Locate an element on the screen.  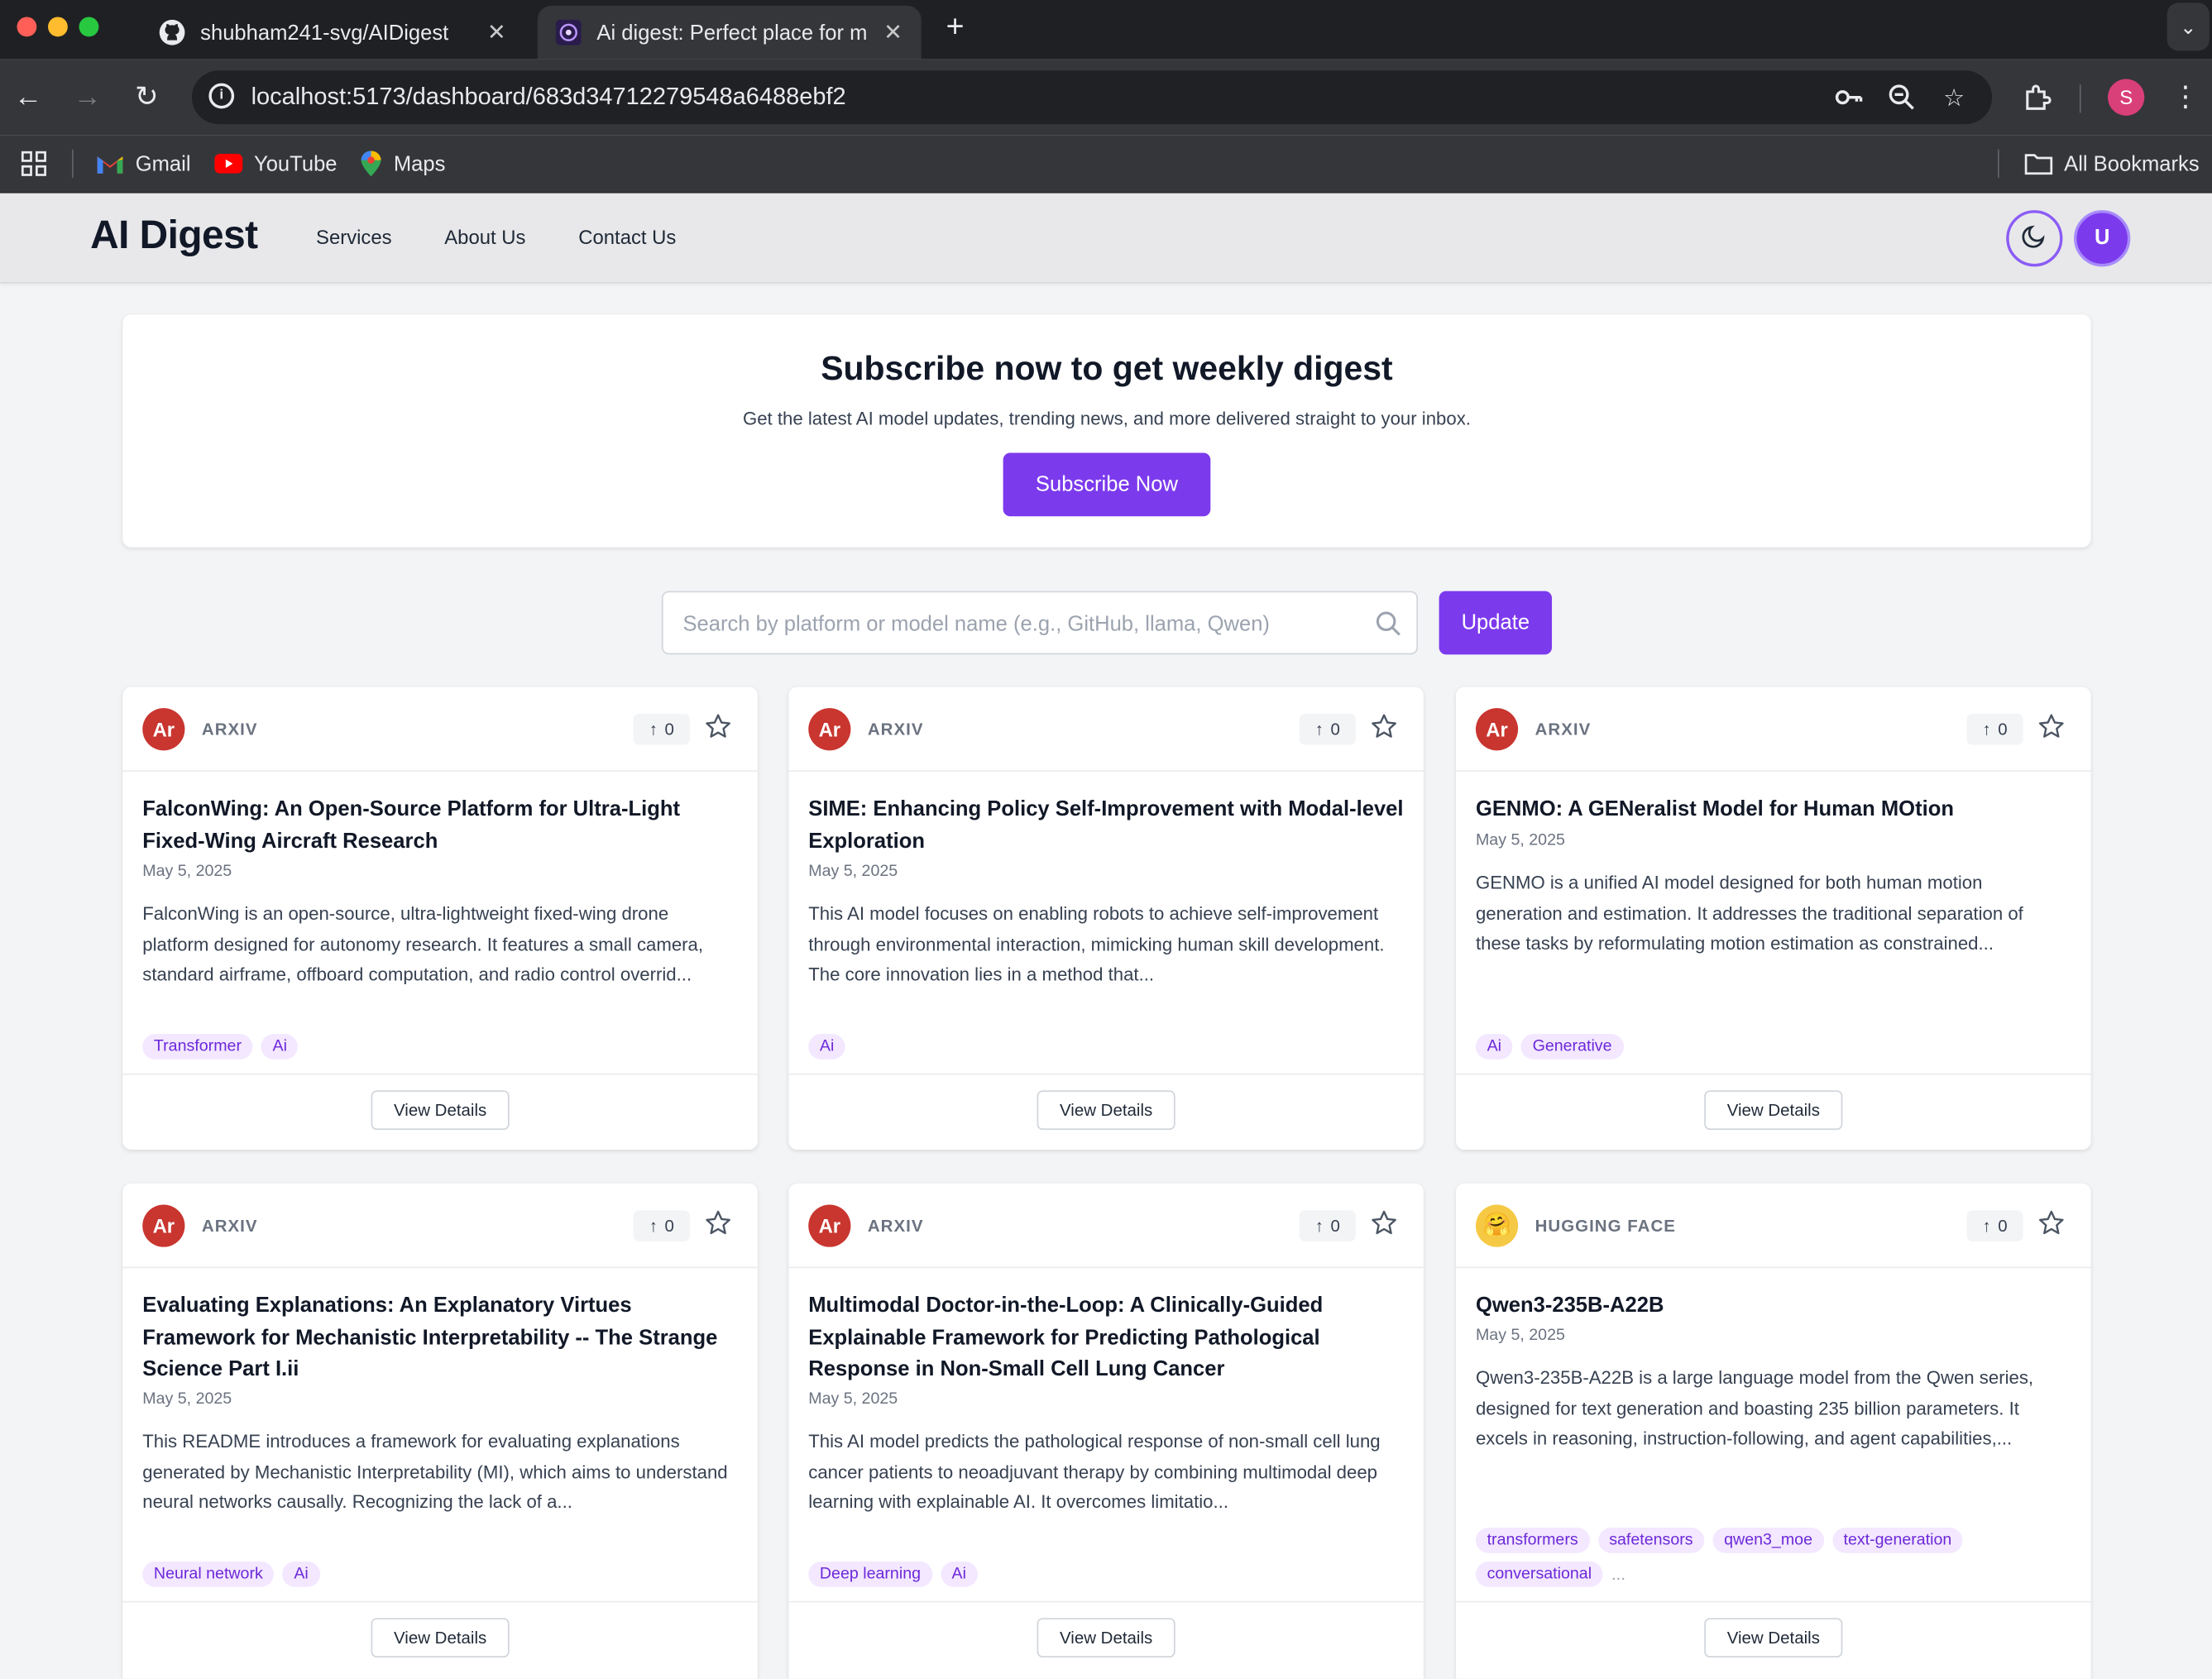
brand-logo: AI Digest is located at coordinates (174, 236).